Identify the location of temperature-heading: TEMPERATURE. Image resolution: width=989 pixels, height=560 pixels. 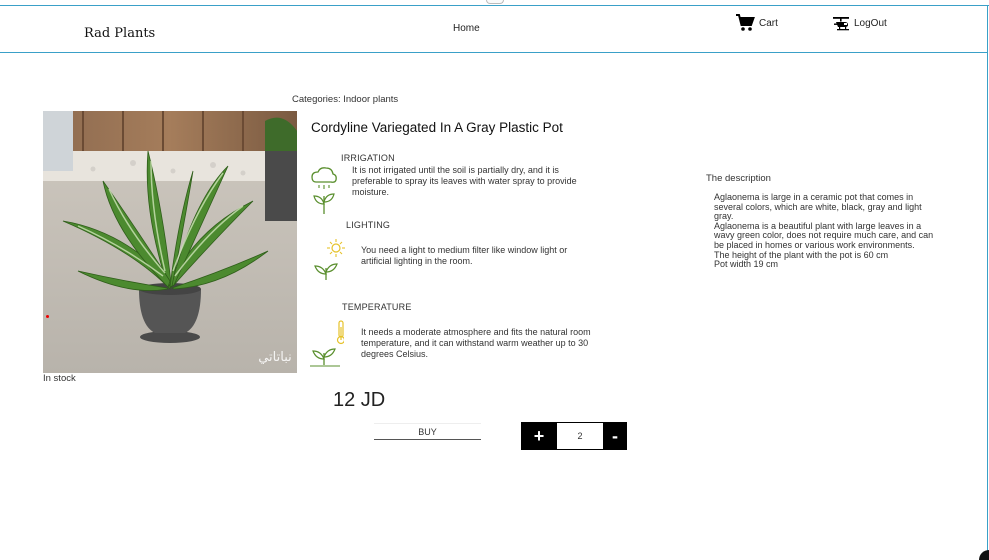
(377, 307).